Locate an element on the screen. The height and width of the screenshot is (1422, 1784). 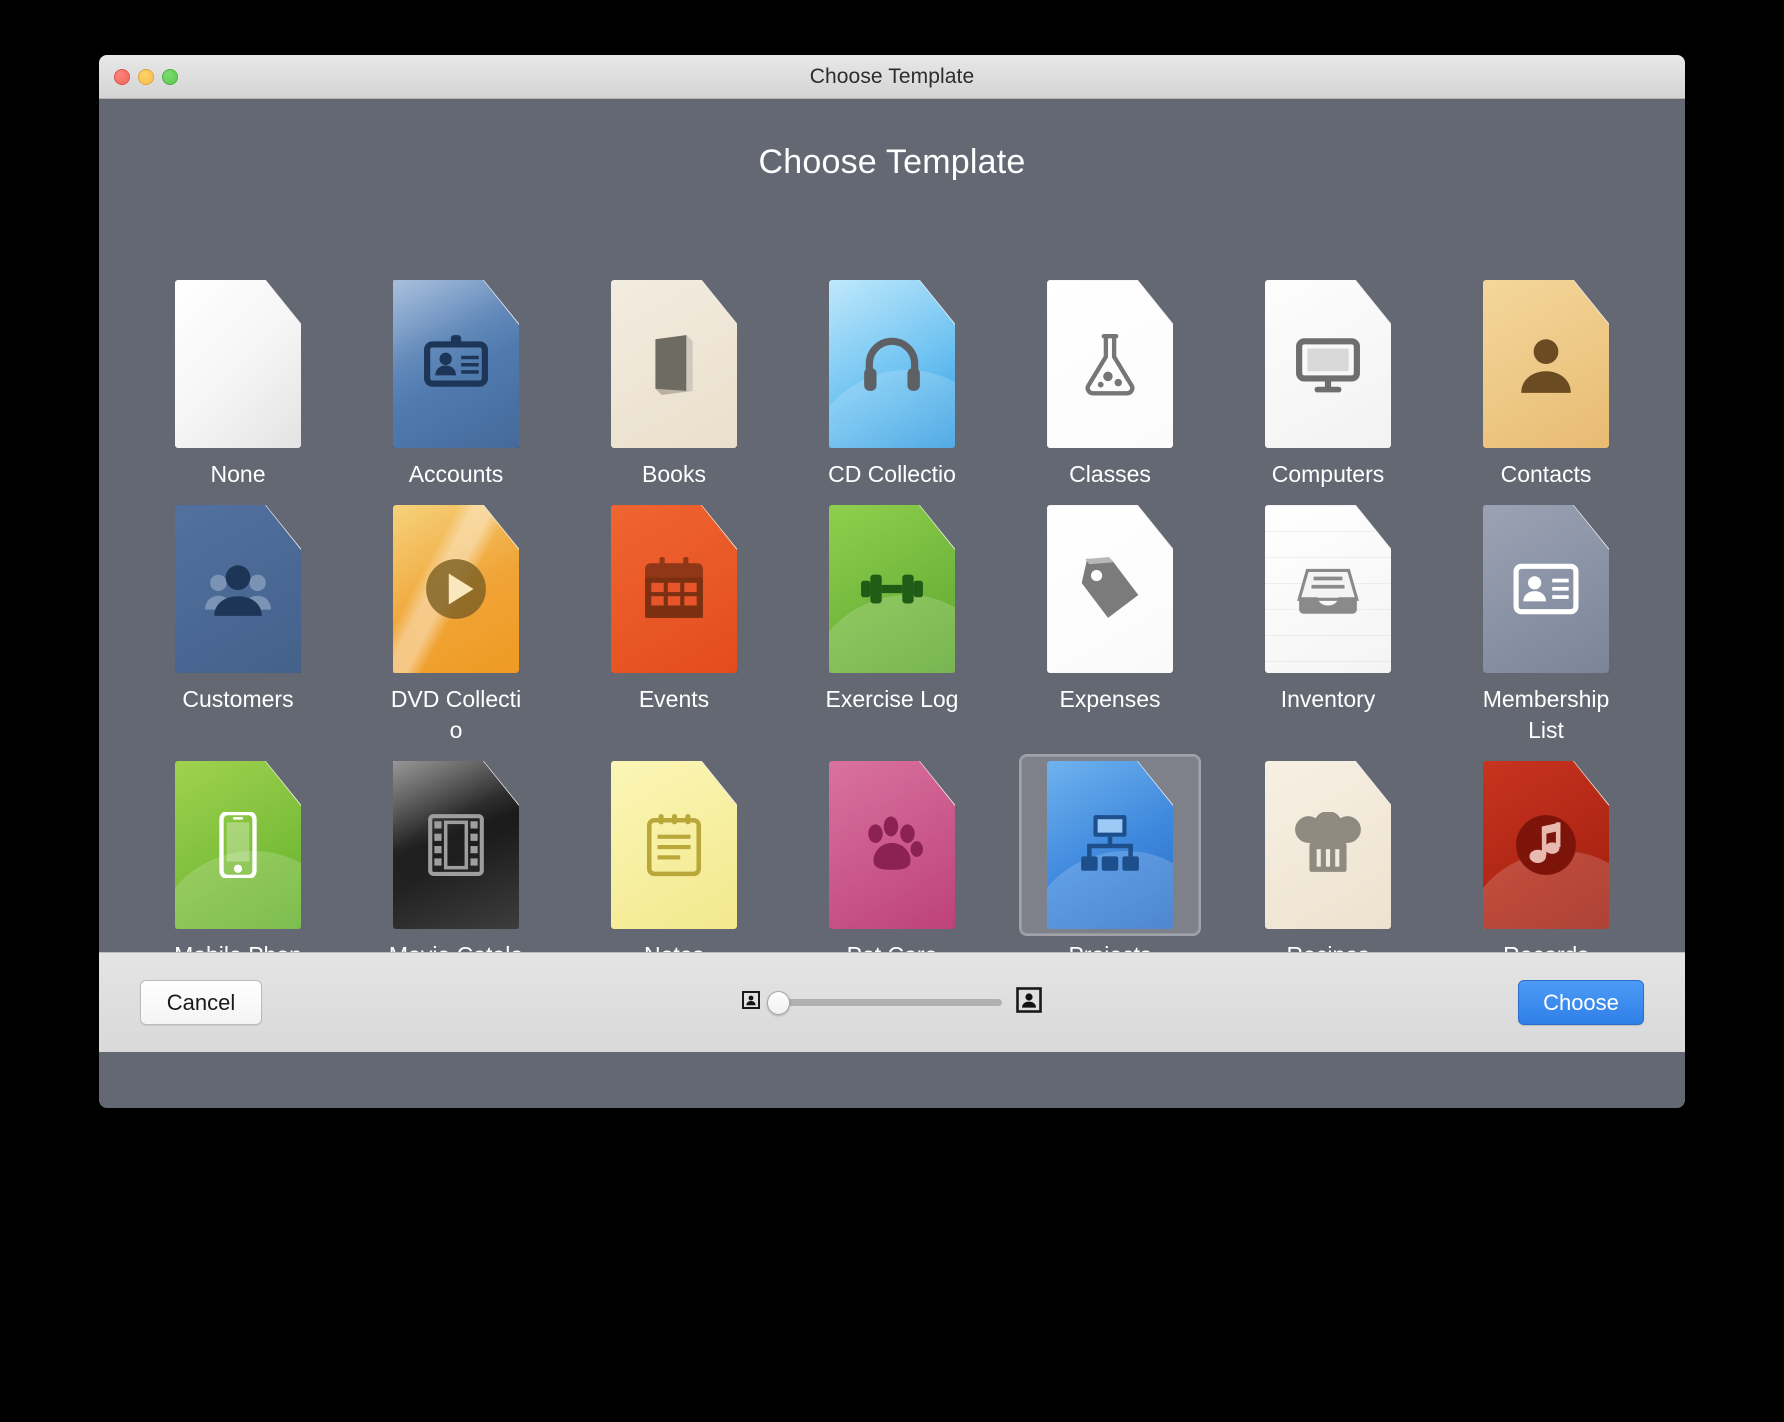
template-label: Contacts is located at coordinates (1546, 474).